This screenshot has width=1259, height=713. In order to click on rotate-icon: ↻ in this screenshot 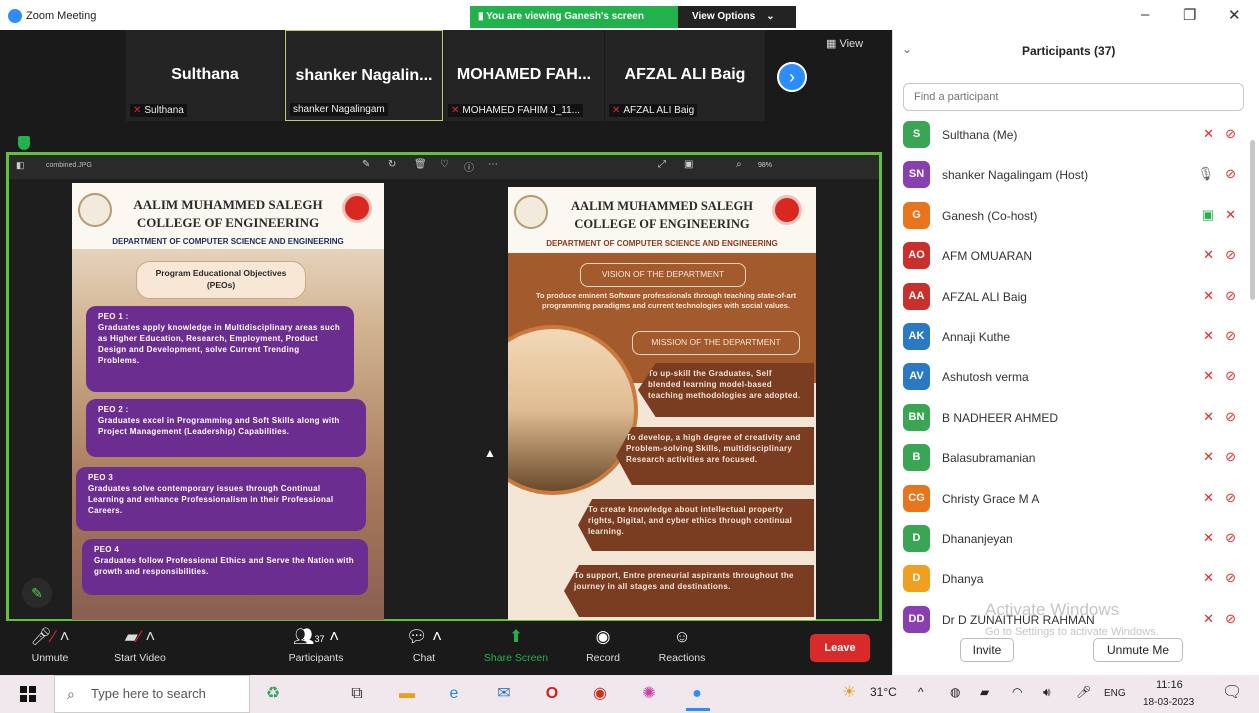, I will do `click(392, 164)`.